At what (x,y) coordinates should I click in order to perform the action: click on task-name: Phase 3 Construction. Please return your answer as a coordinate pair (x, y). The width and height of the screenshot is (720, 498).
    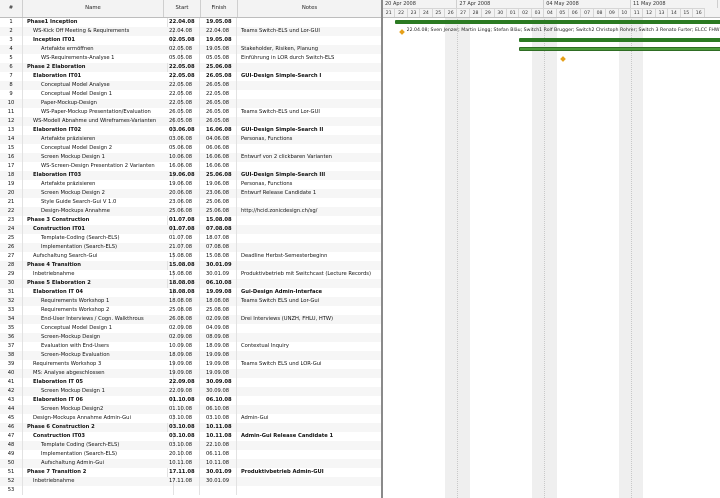
    Looking at the image, I should click on (95, 220).